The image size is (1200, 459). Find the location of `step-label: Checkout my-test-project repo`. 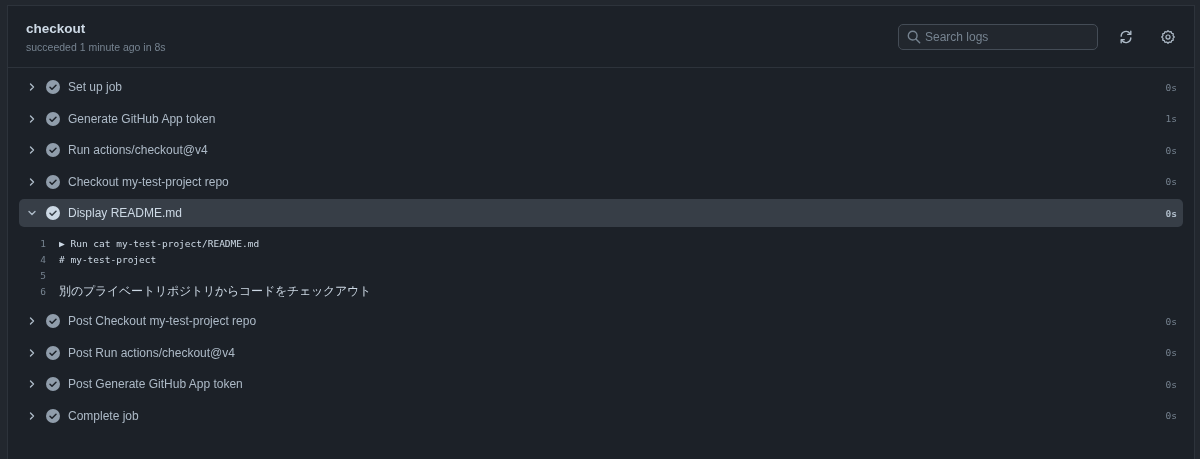

step-label: Checkout my-test-project repo is located at coordinates (149, 181).